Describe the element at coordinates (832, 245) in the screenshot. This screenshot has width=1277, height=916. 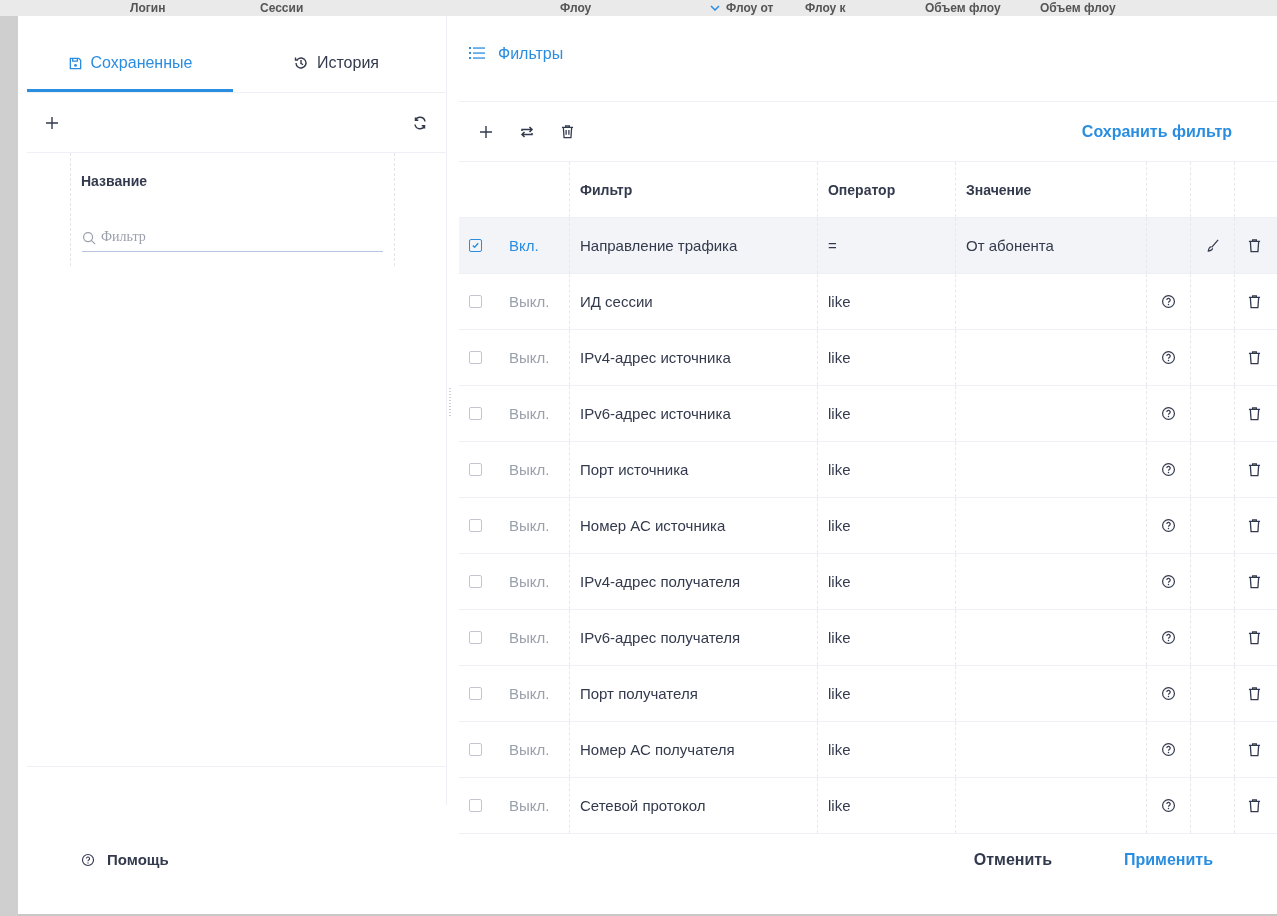
I see `table-cell: =` at that location.